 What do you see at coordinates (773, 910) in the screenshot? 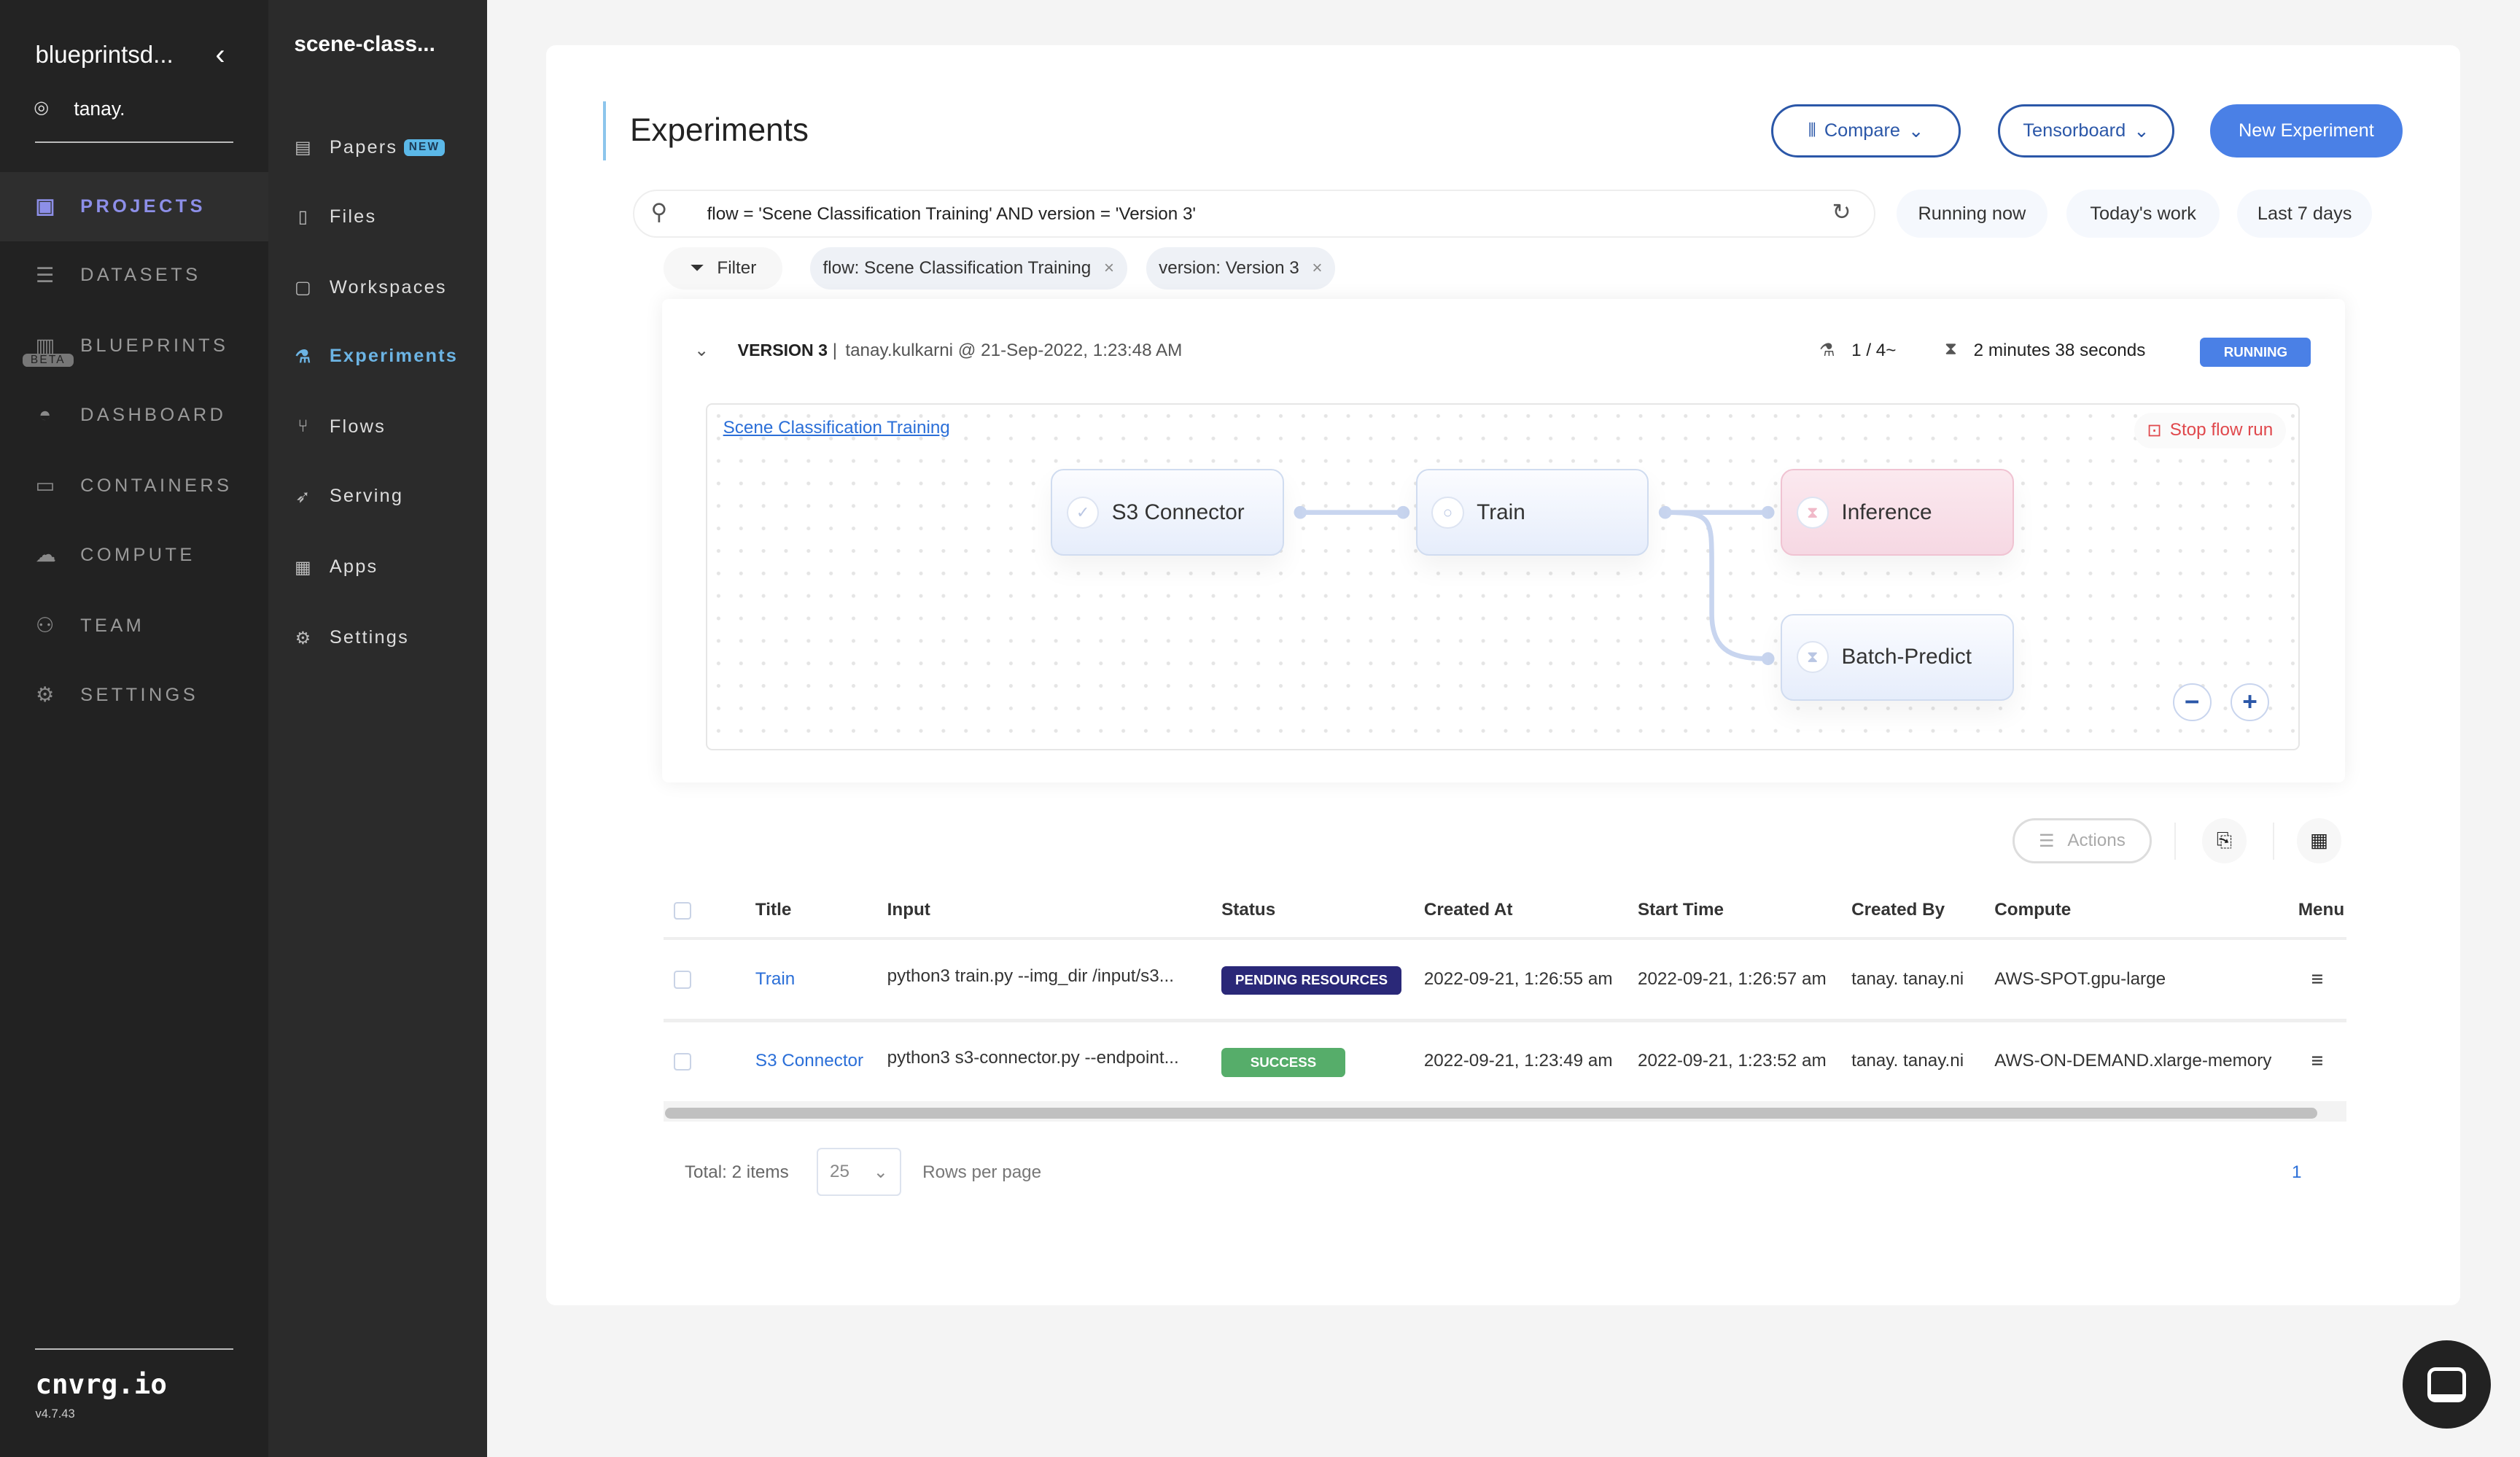
I see `col-title: Title` at bounding box center [773, 910].